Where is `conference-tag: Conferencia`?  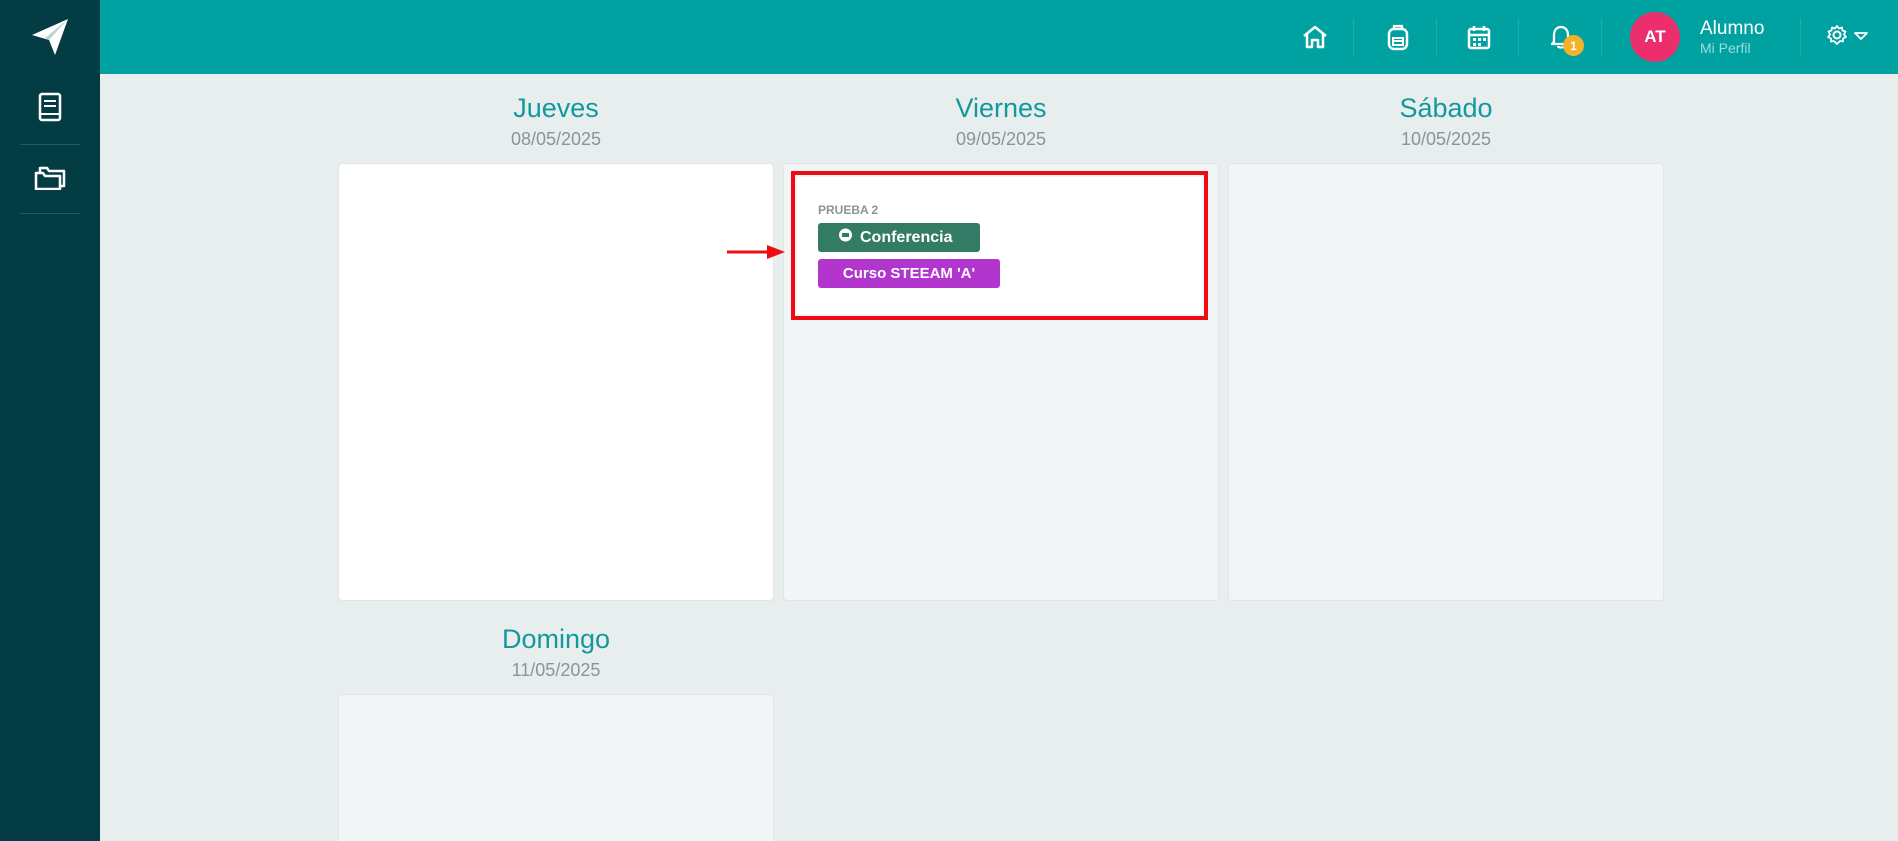
conference-tag: Conferencia is located at coordinates (899, 237).